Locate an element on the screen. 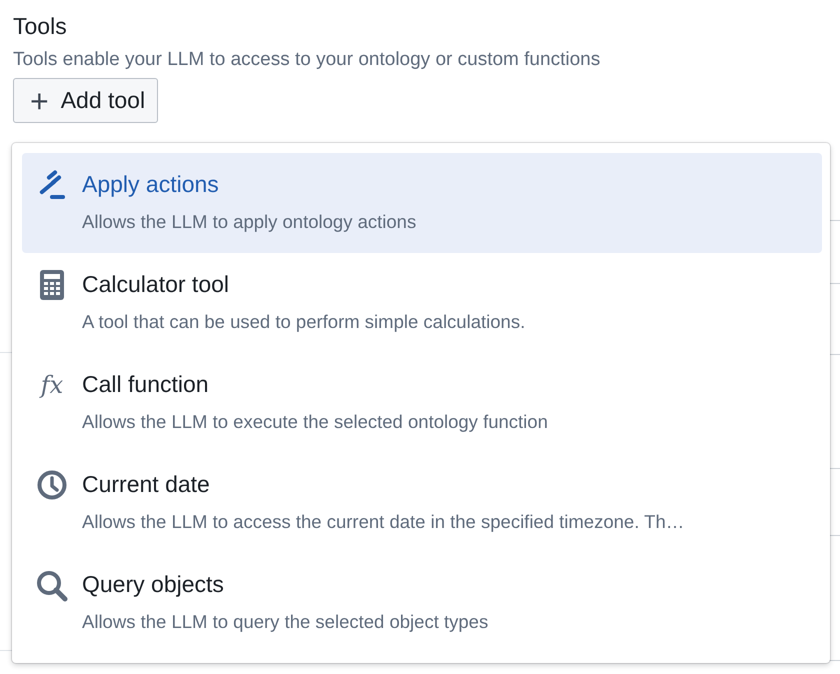  item-description: Allows the LLM to query the selected object types is located at coordinates (285, 622).